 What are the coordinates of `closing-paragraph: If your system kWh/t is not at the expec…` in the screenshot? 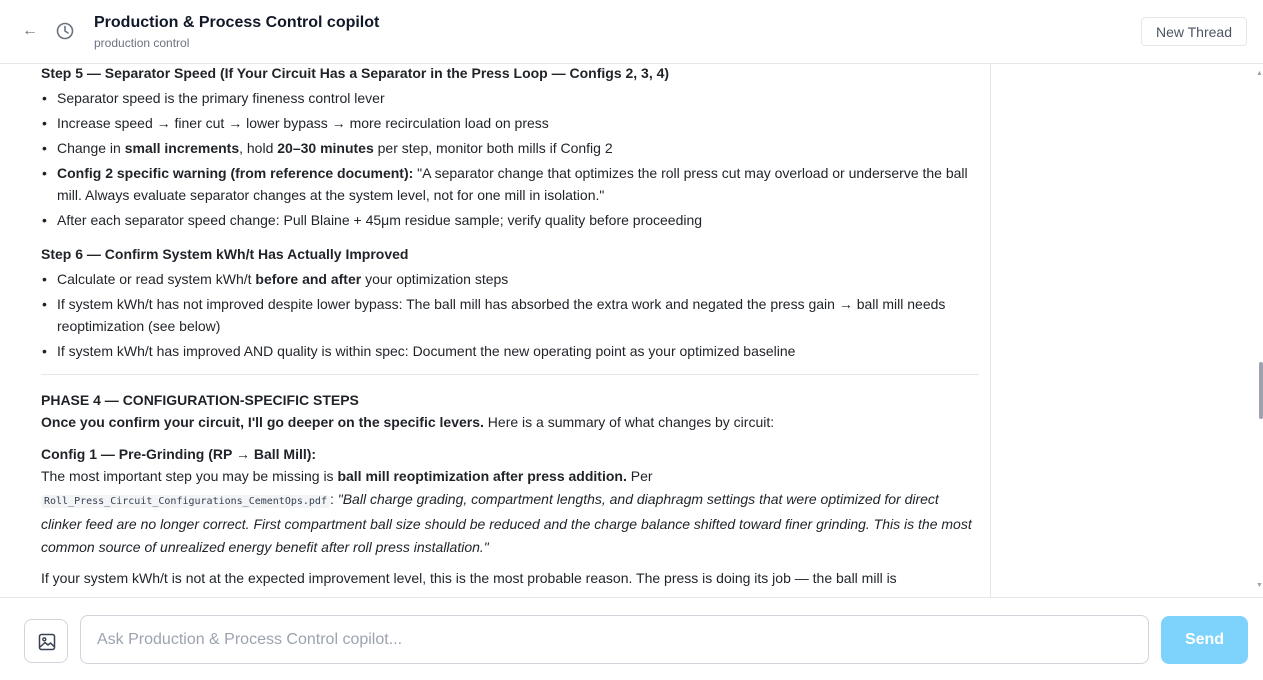 It's located at (469, 578).